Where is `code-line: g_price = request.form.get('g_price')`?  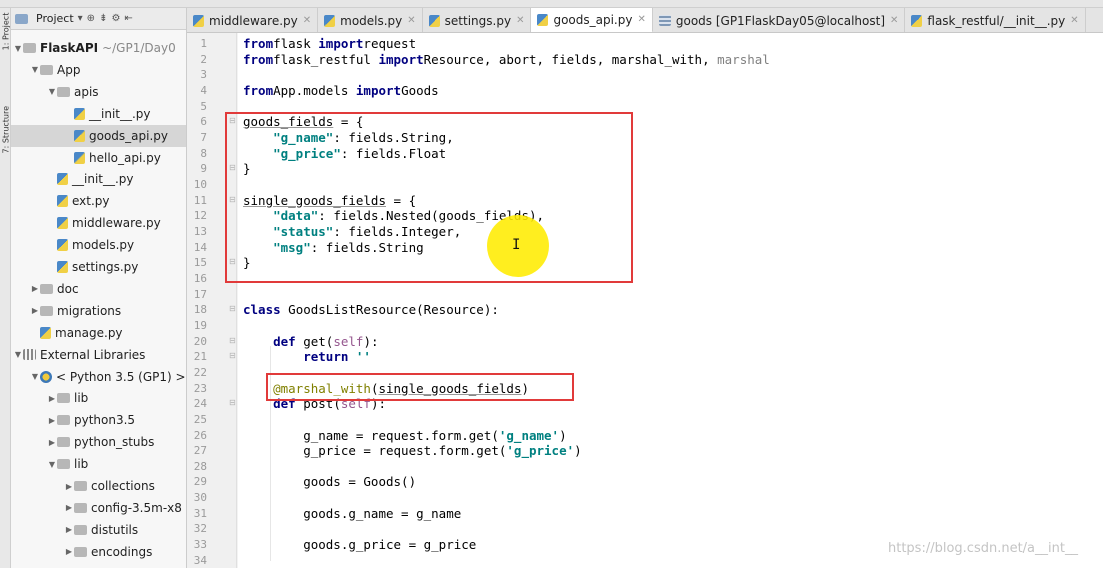 code-line: g_price = request.form.get('g_price') is located at coordinates (412, 451).